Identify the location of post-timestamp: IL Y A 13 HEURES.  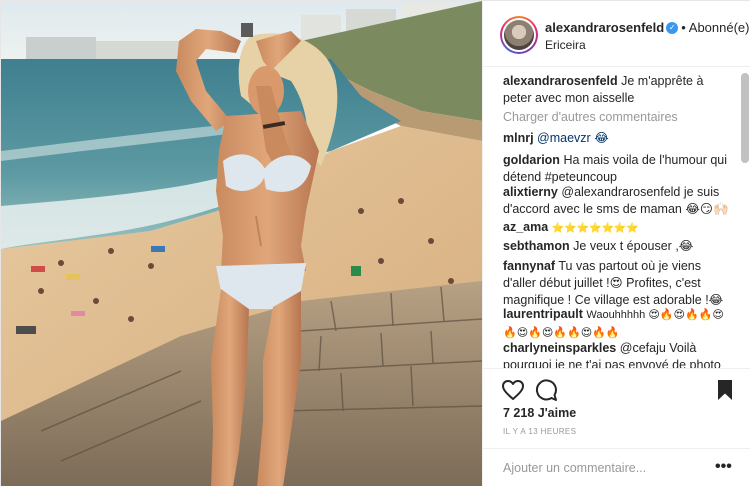
(539, 431).